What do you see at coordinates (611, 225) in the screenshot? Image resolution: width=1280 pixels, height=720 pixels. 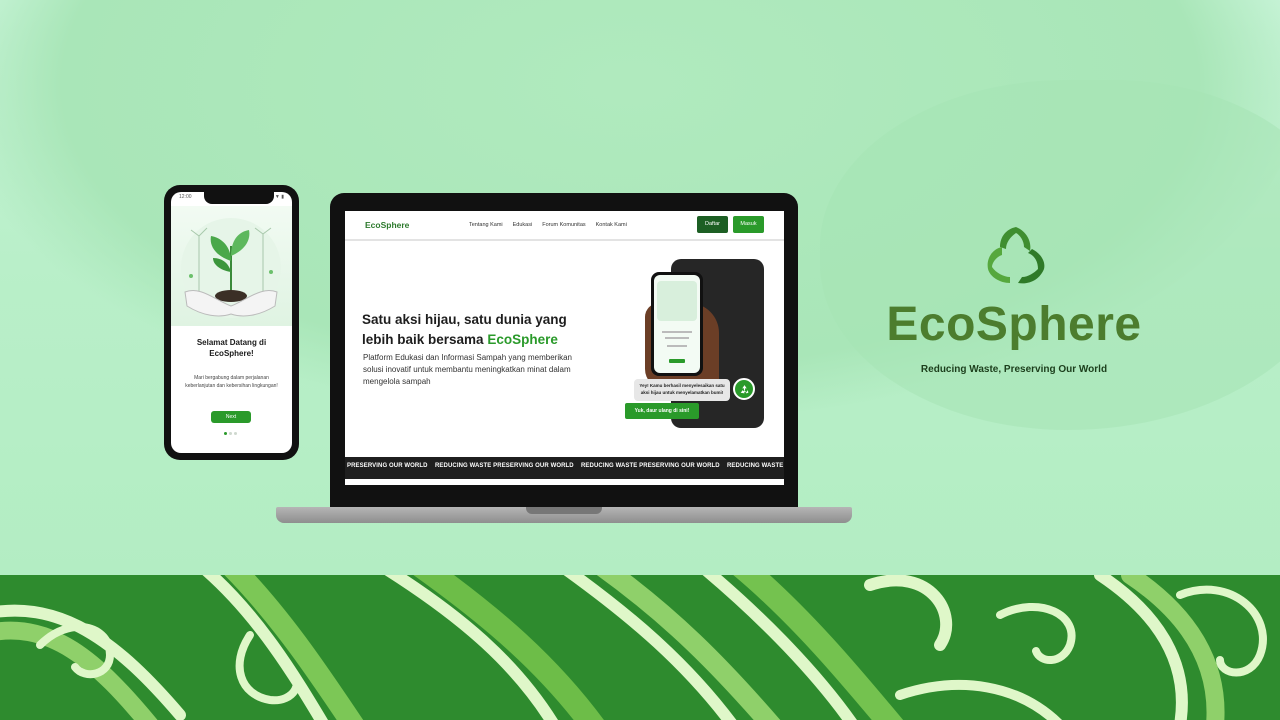 I see `nav-link-kontak-kami: Kontak Kami` at bounding box center [611, 225].